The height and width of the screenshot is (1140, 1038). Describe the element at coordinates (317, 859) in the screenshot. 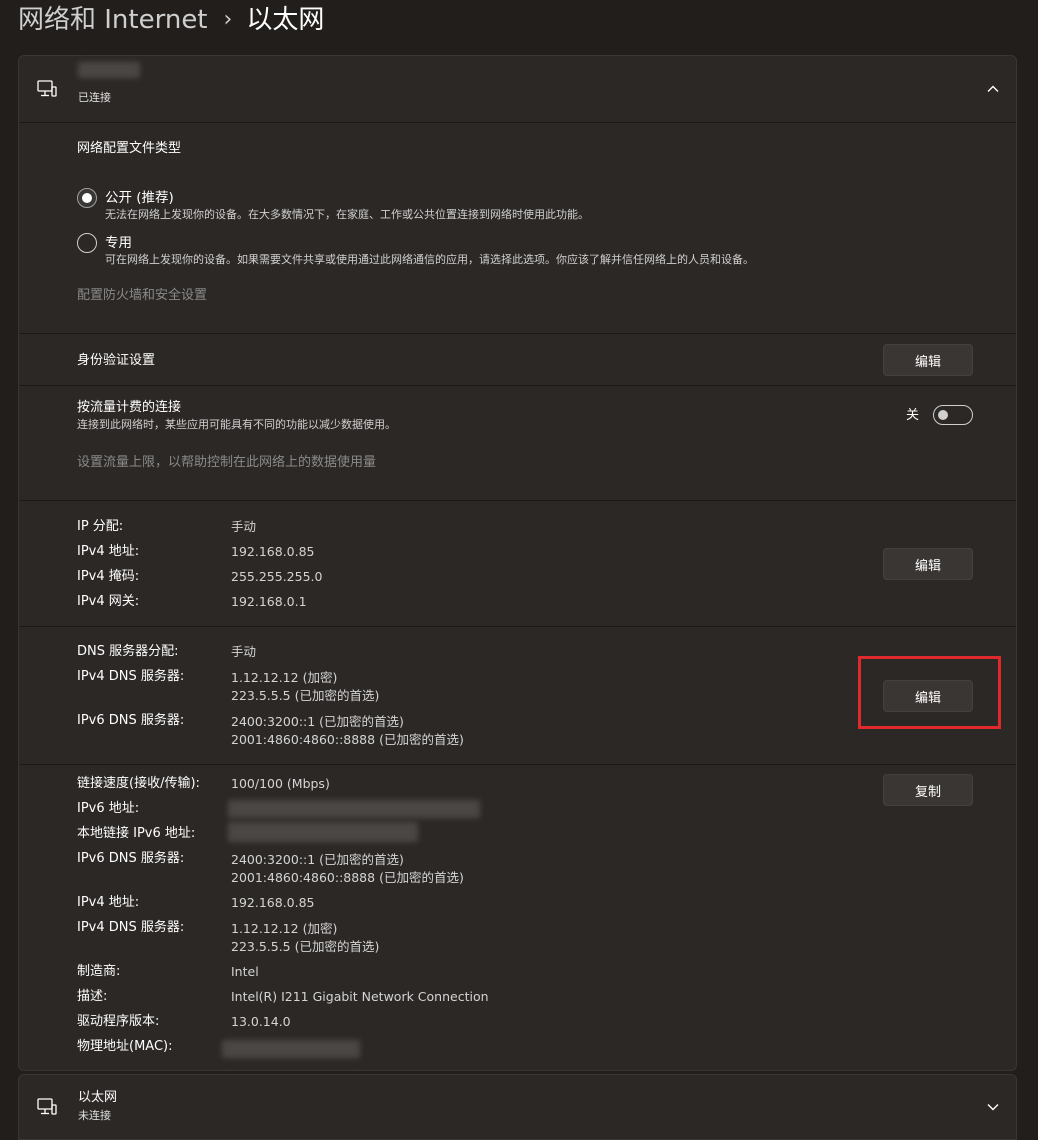

I see `prop-ipv6-dns-value-1: 2400:3200::1 (已加密的首选)` at that location.